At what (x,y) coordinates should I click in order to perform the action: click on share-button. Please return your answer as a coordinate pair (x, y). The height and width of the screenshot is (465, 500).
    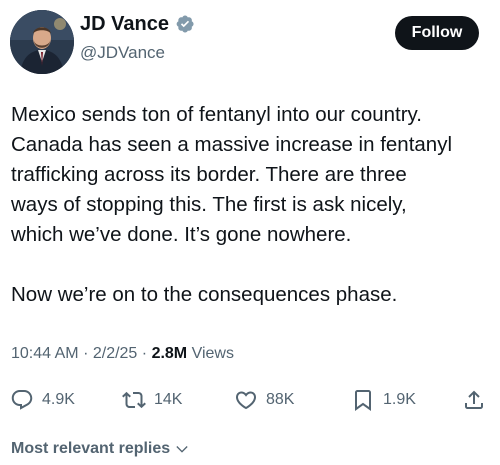
    Looking at the image, I should click on (474, 400).